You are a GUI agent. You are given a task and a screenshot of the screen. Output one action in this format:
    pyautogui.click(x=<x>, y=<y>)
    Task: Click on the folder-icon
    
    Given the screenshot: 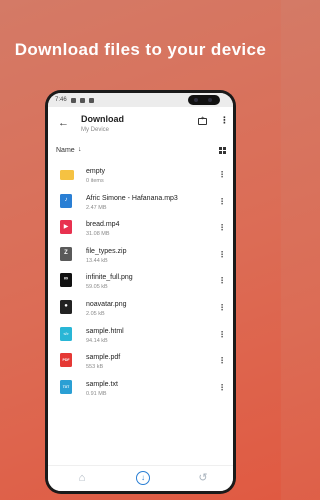 What is the action you would take?
    pyautogui.click(x=67, y=175)
    